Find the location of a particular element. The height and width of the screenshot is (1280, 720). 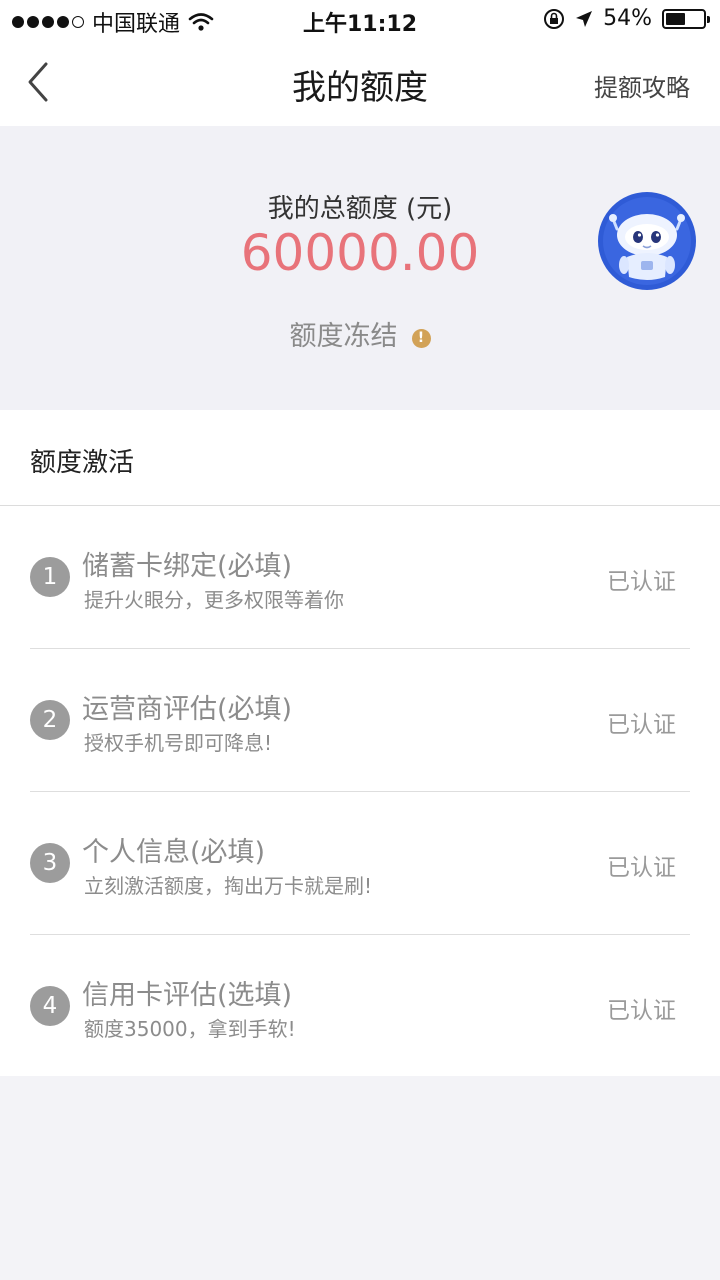

limit-frozen-label: 额度冻结 is located at coordinates (343, 336).